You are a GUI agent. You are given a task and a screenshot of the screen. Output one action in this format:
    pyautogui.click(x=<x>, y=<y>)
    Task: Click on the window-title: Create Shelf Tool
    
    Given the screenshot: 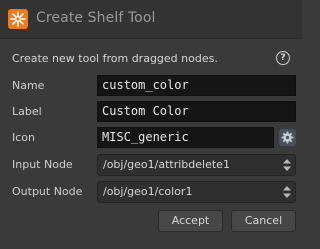 What is the action you would take?
    pyautogui.click(x=96, y=18)
    